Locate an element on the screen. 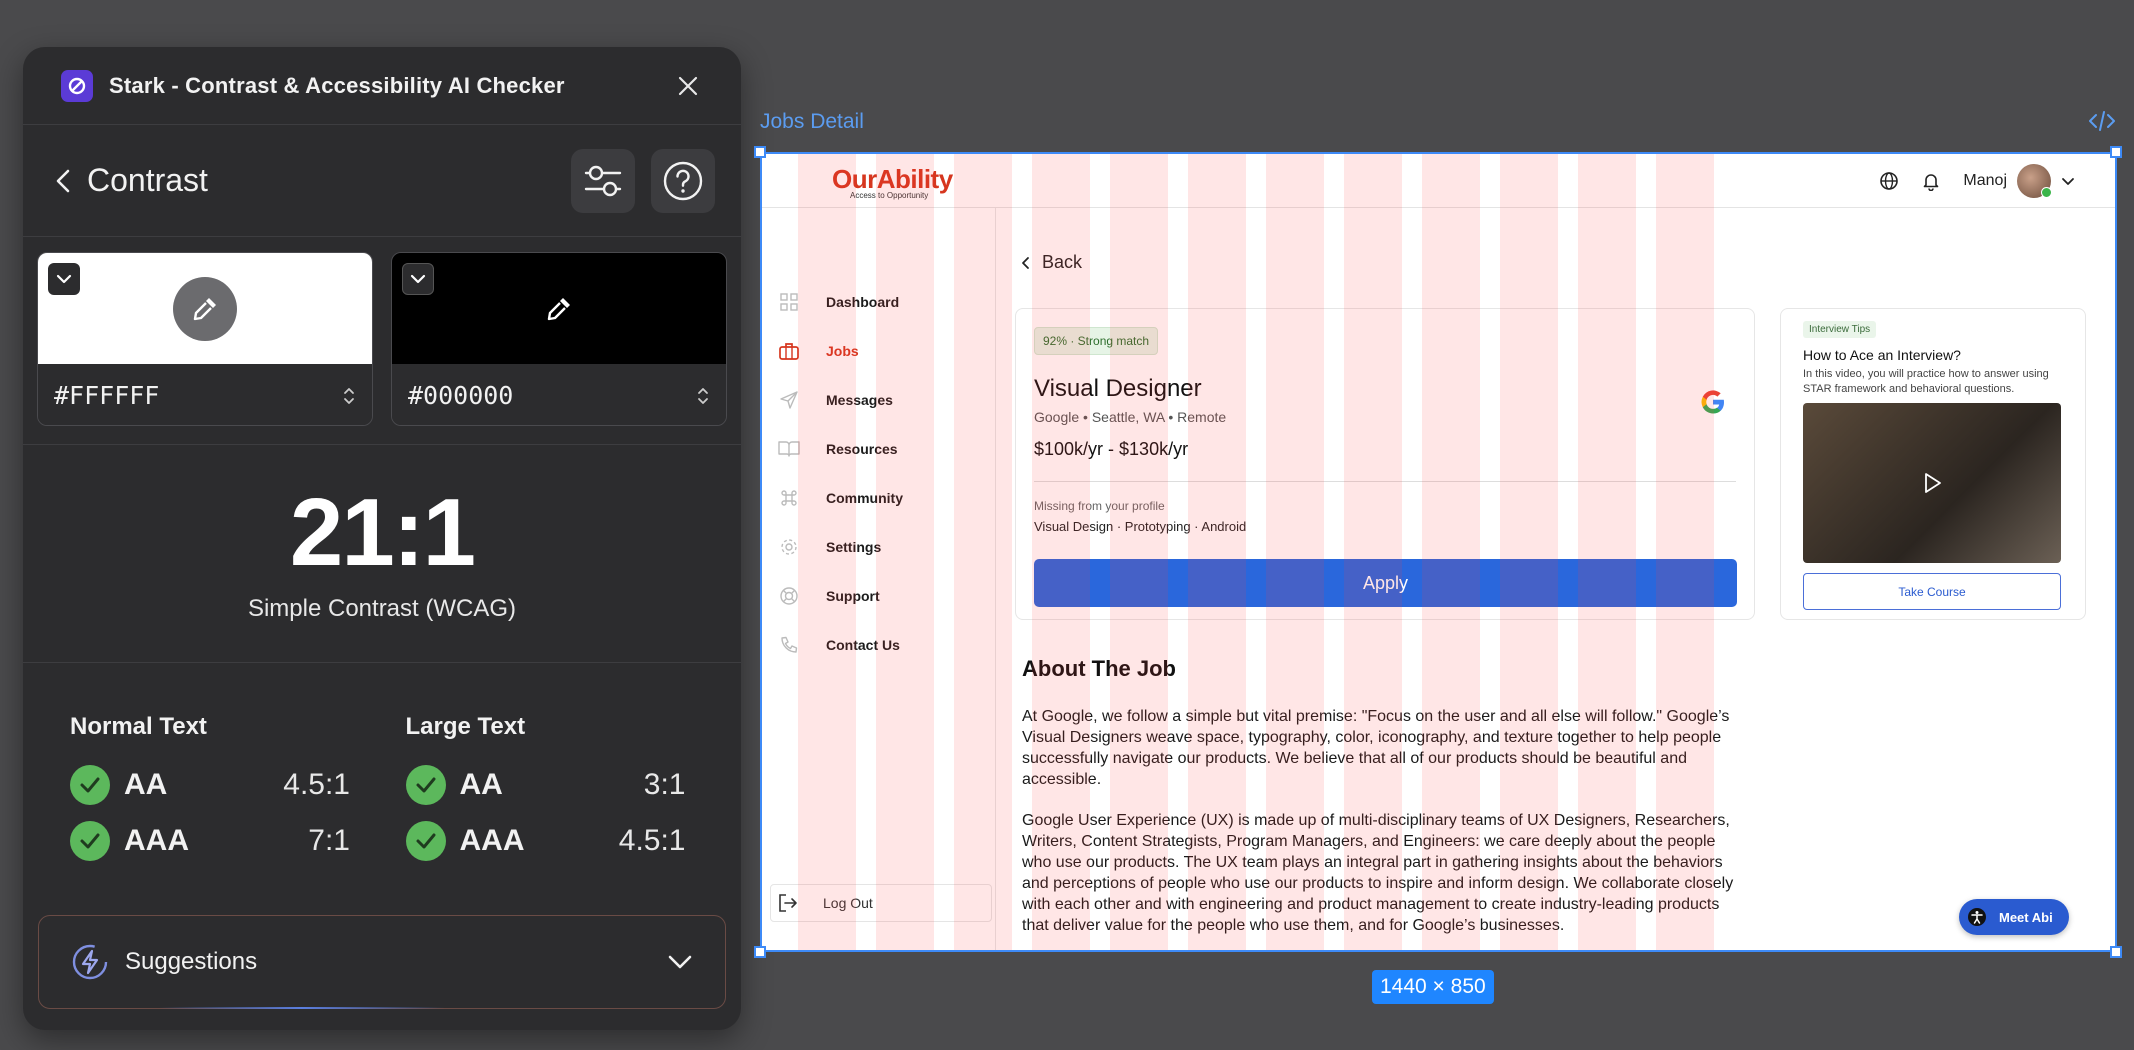 The height and width of the screenshot is (1050, 2134). bell-icon is located at coordinates (1931, 181).